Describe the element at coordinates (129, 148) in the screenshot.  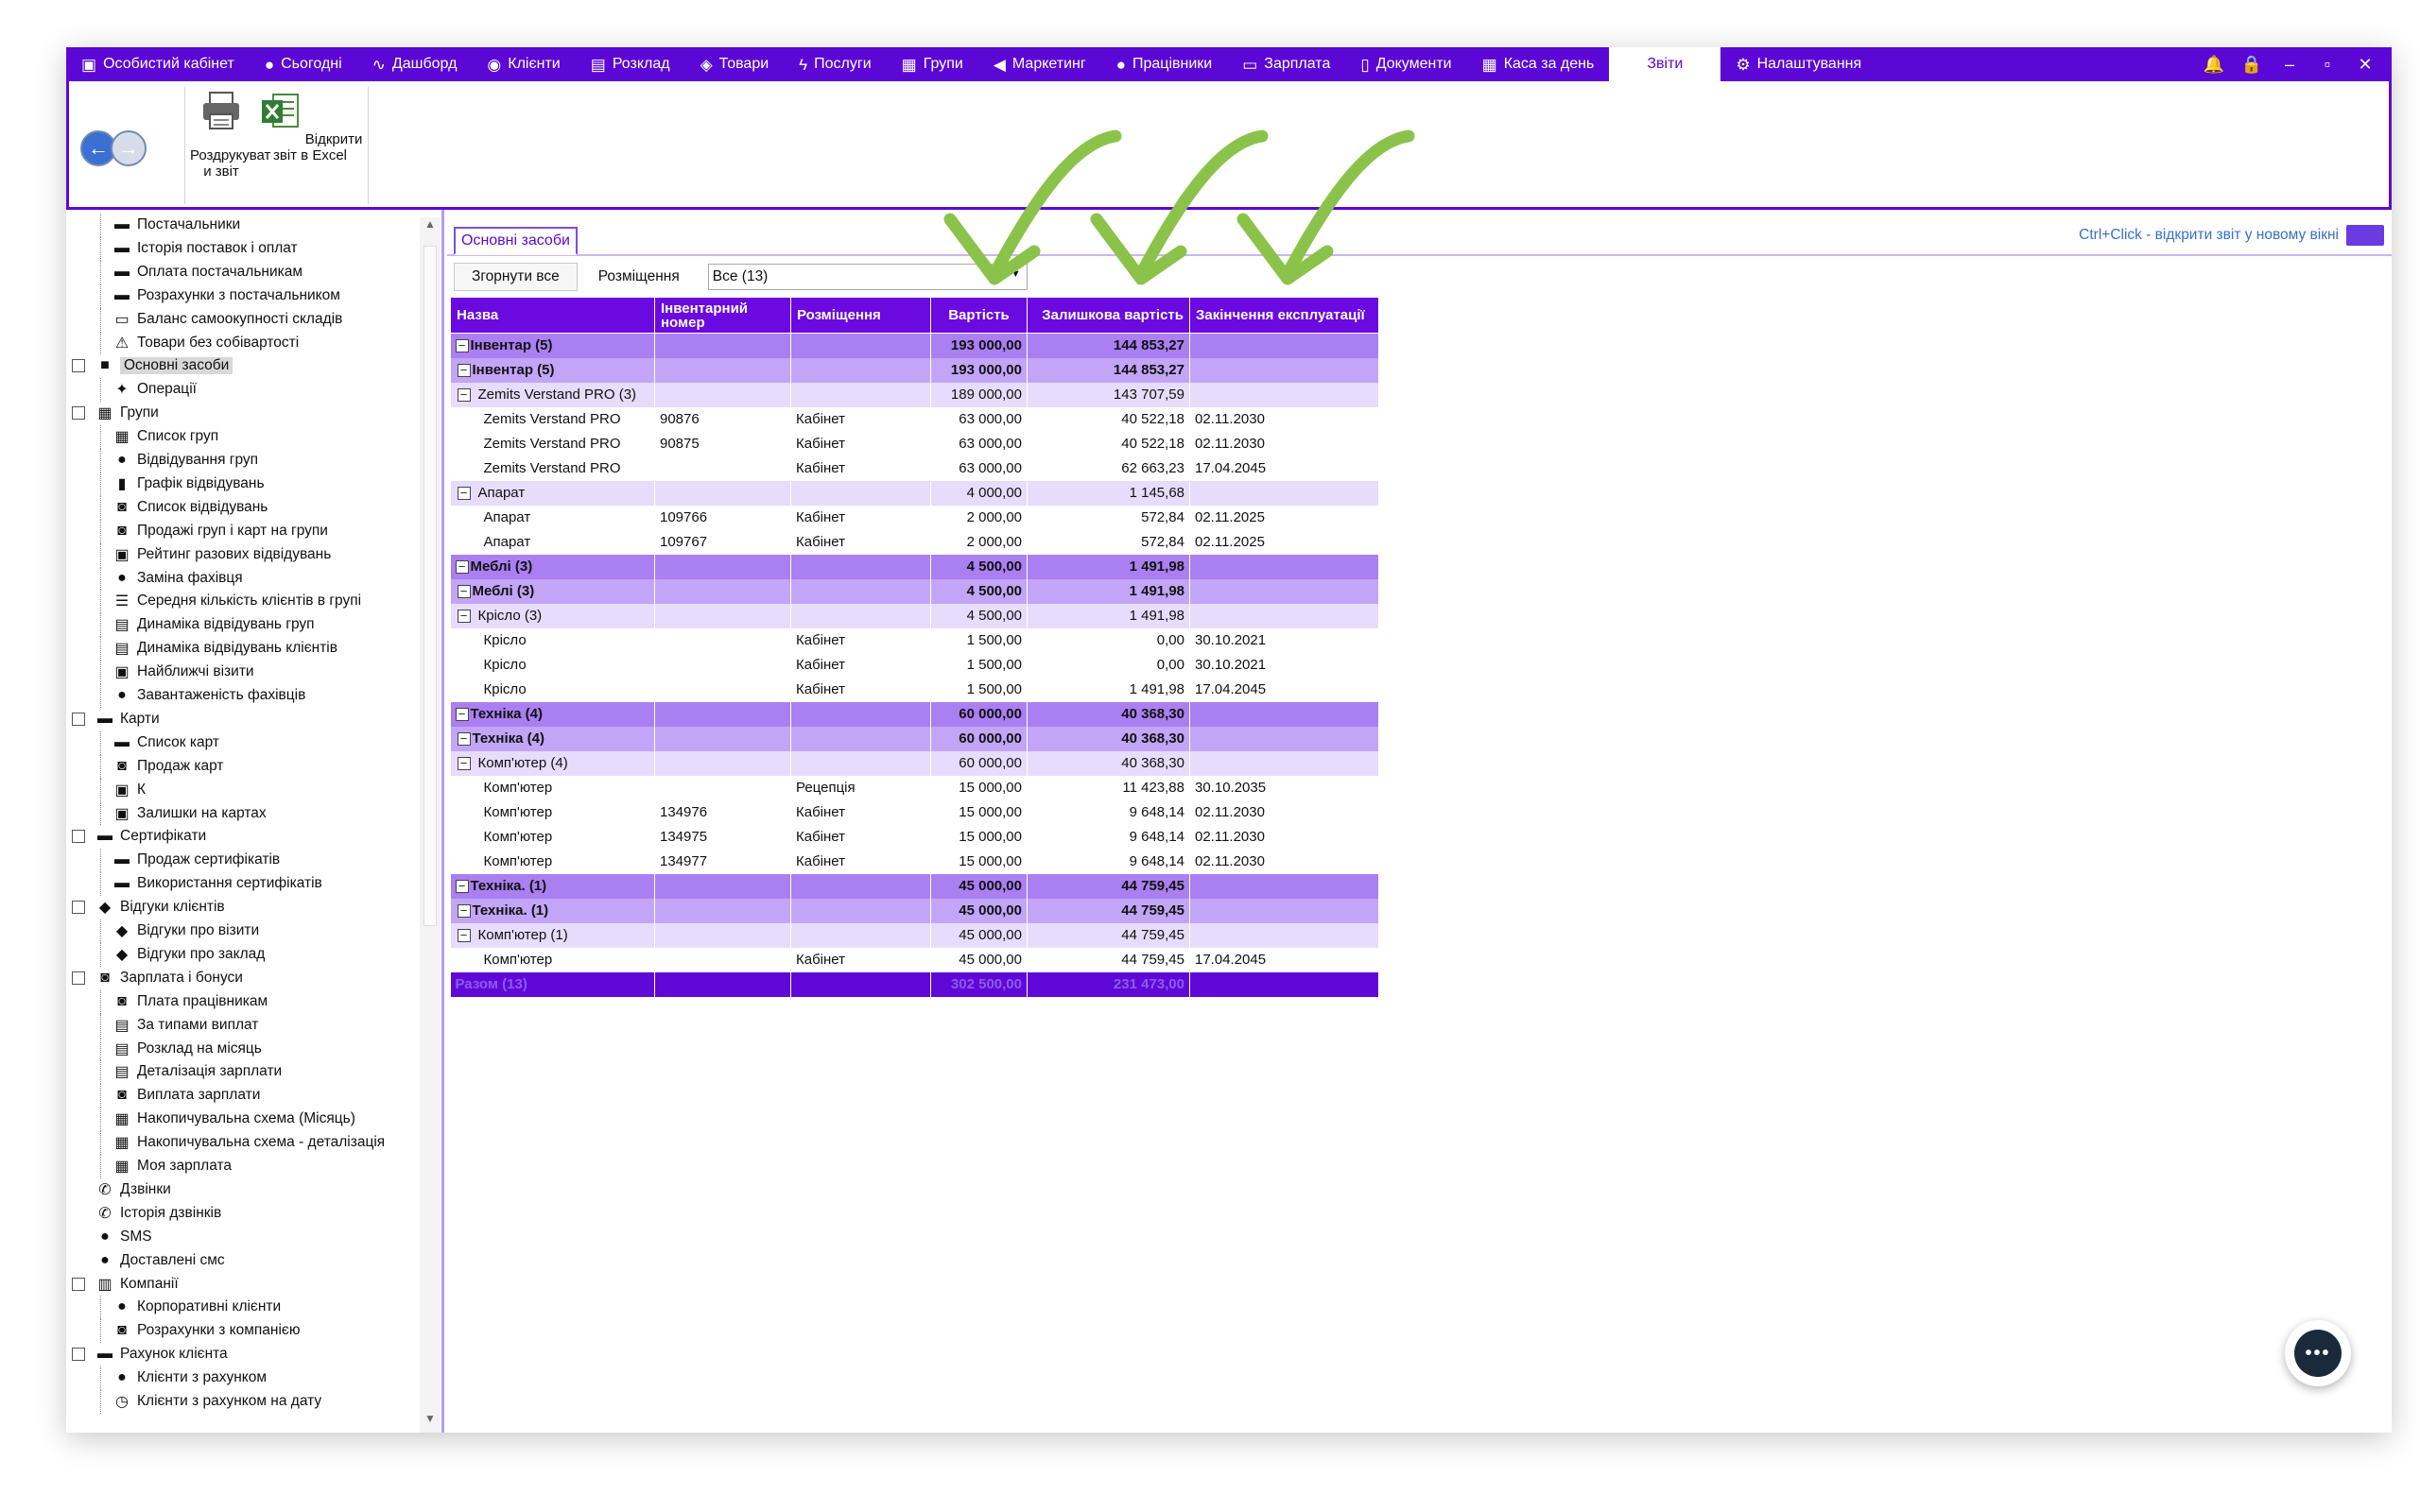
I see `forward-arrow-icon: →` at that location.